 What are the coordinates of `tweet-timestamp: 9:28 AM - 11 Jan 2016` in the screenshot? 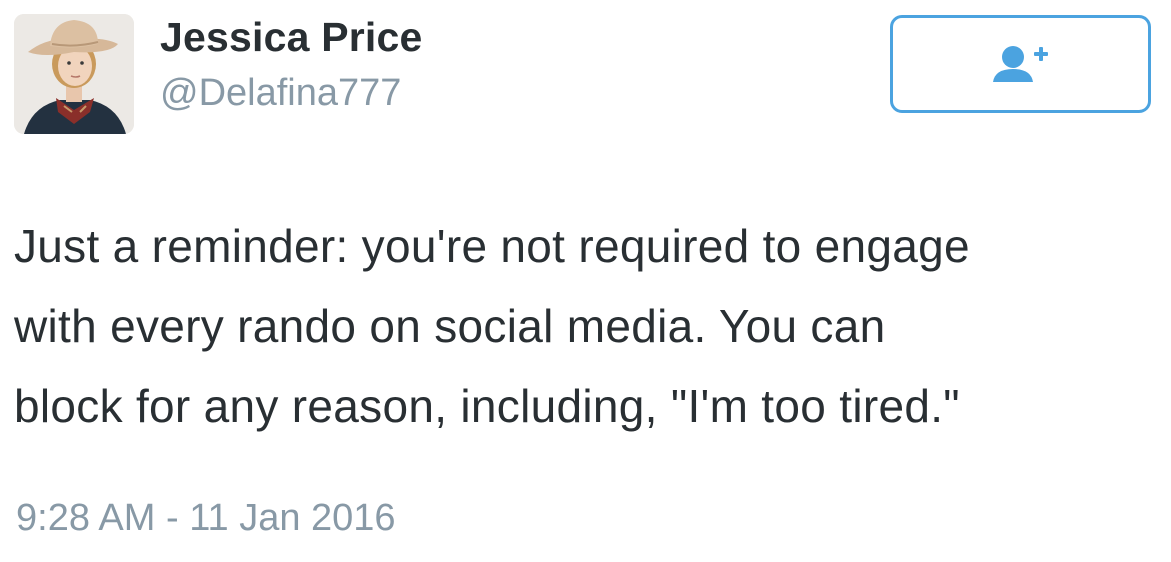 It's located at (206, 518).